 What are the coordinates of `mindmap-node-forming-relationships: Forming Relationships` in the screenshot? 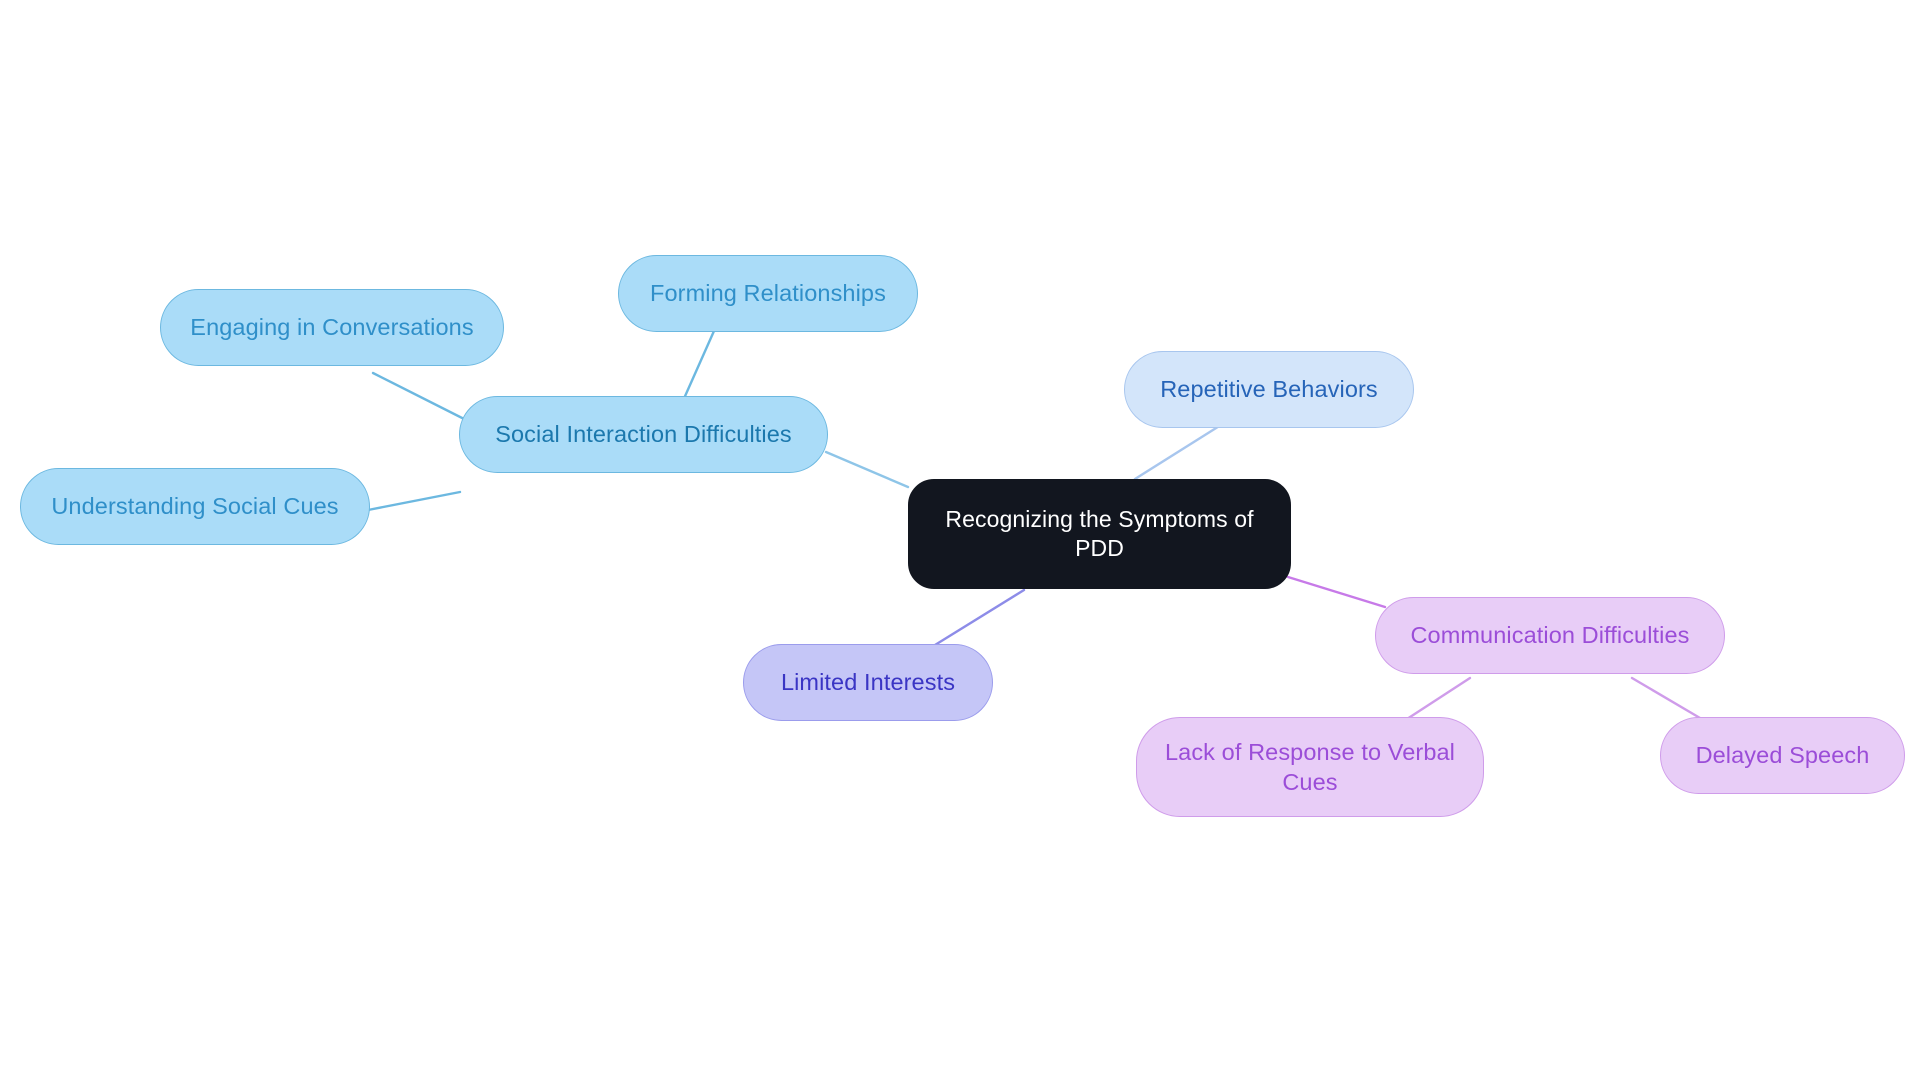 It's located at (768, 293).